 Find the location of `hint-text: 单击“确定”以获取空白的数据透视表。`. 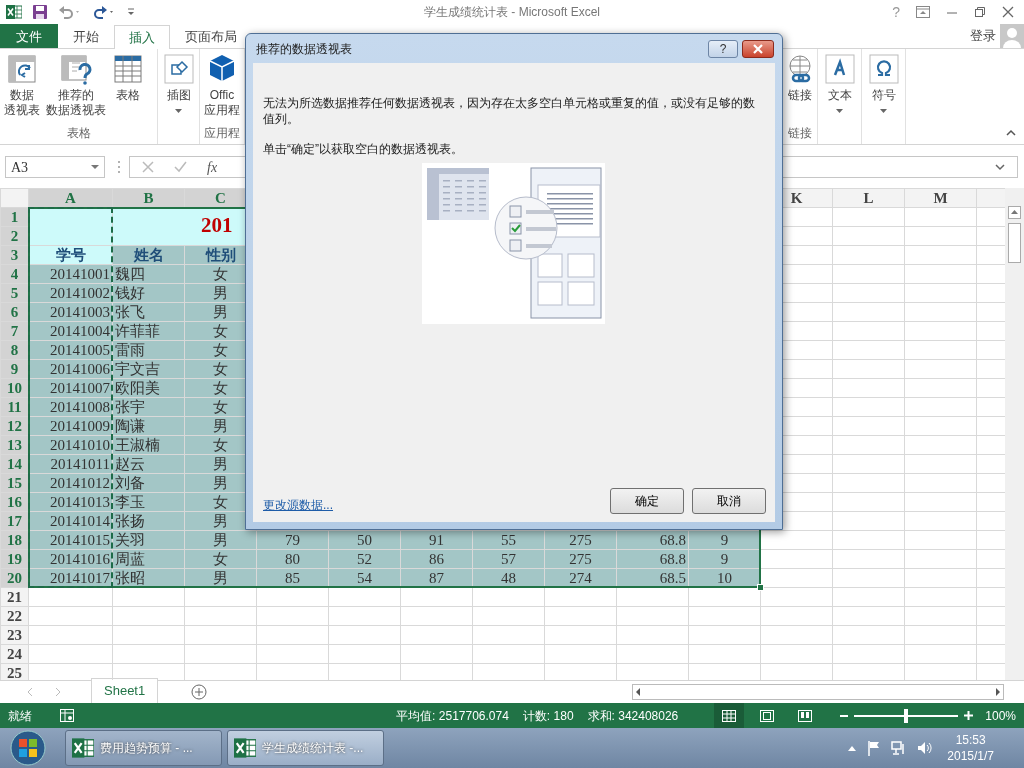

hint-text: 单击“确定”以获取空白的数据透视表。 is located at coordinates (363, 149).